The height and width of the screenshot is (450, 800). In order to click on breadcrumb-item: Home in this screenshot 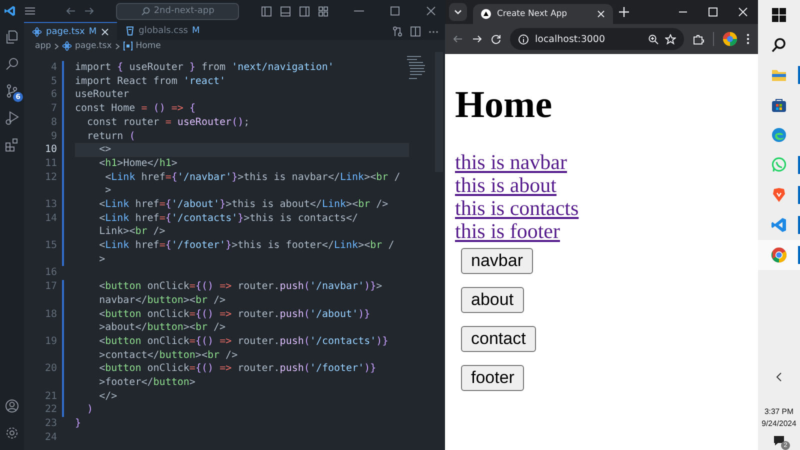, I will do `click(148, 46)`.